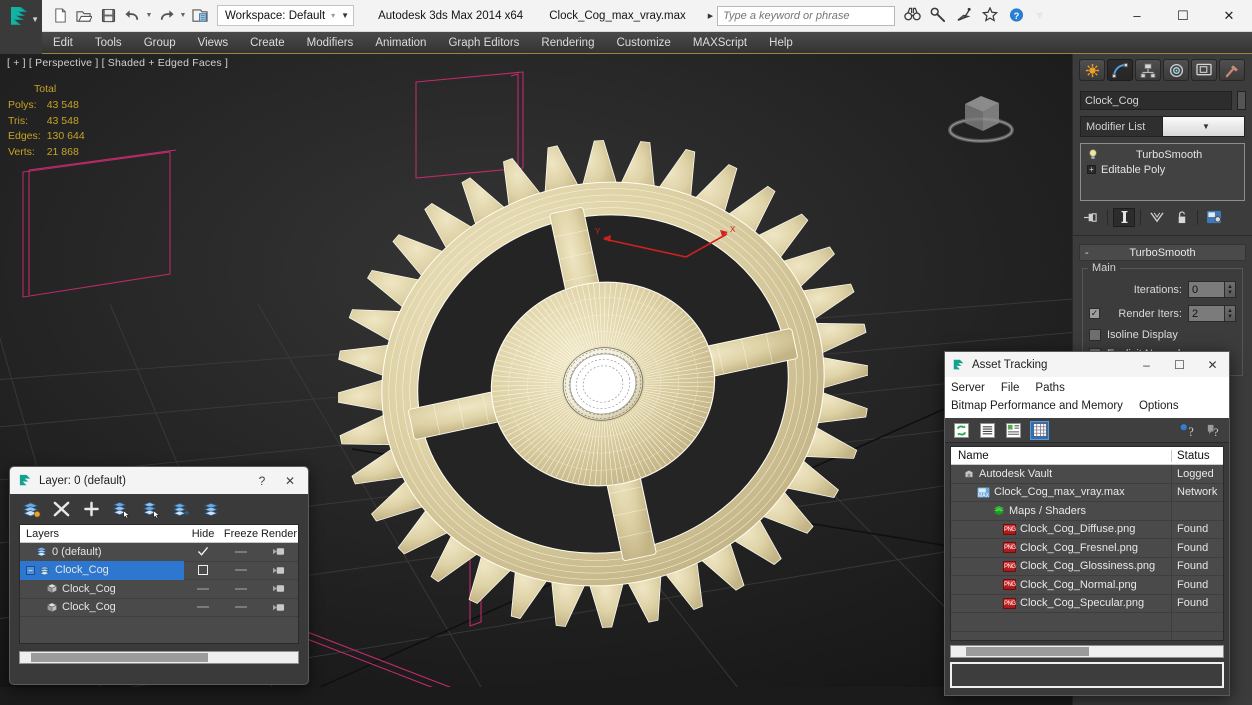 This screenshot has height=705, width=1252. Describe the element at coordinates (1061, 566) in the screenshot. I see `asset-name-cell: PNG Clock_Cog_Glossiness.png` at that location.